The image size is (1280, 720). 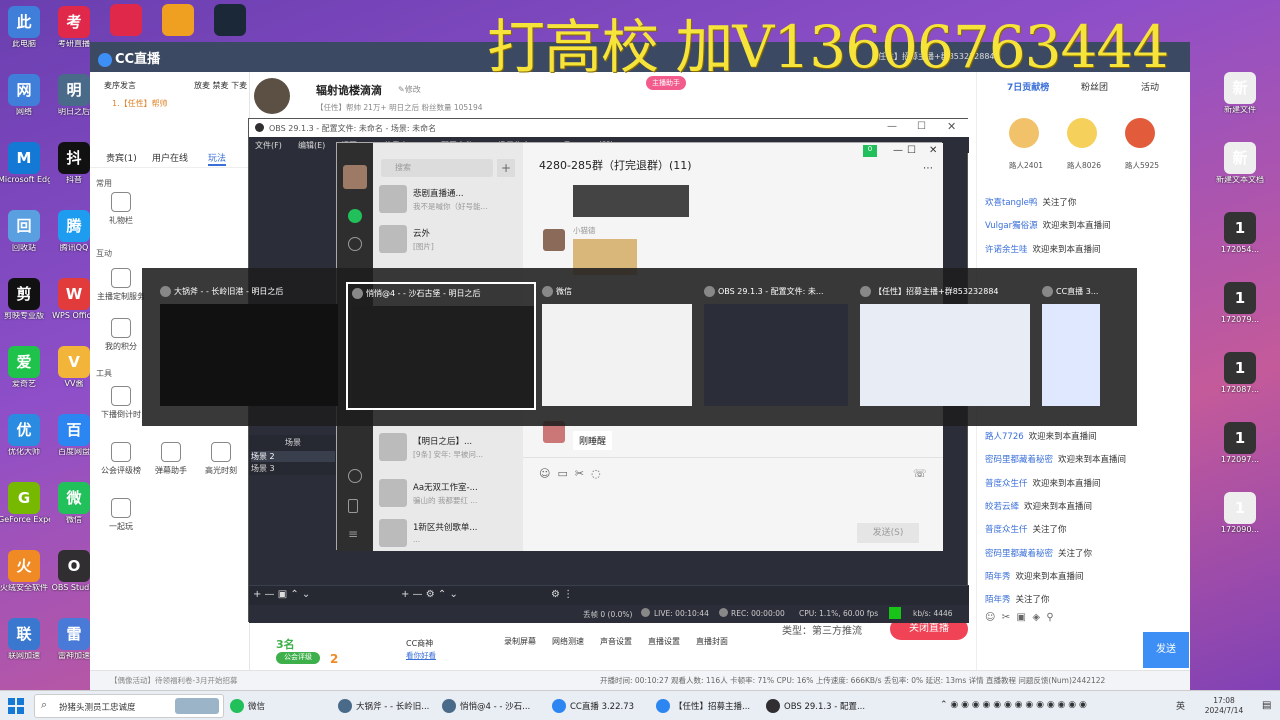 I want to click on desktop-icon: 网网络, so click(x=25, y=95).